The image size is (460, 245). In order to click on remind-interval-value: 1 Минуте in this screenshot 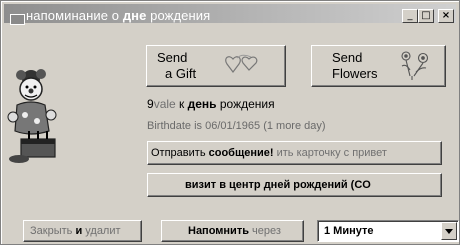, I will do `click(349, 231)`.